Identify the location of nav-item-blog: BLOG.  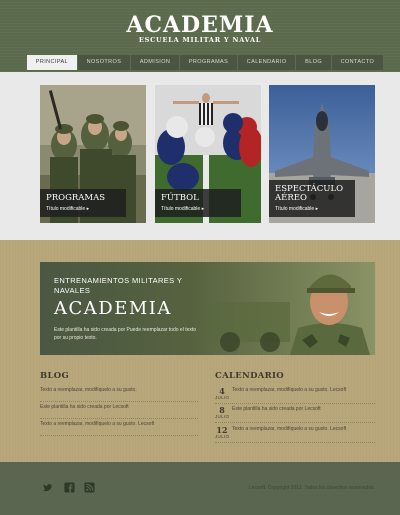
(314, 62).